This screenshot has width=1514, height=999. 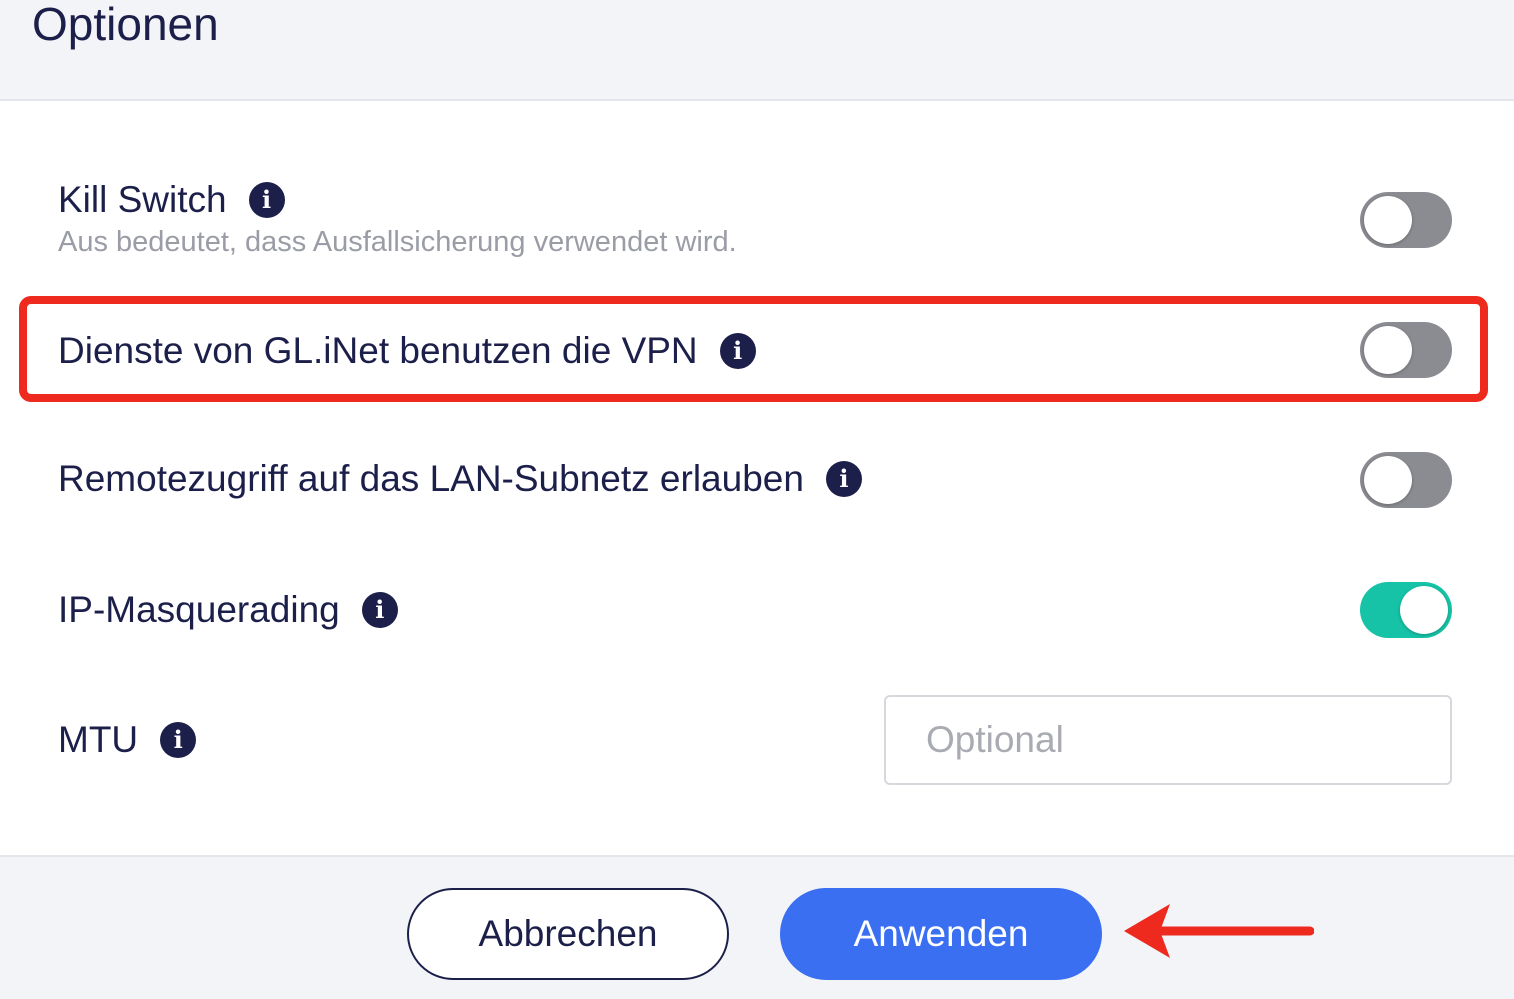 I want to click on glinet-services-toggle, so click(x=1406, y=350).